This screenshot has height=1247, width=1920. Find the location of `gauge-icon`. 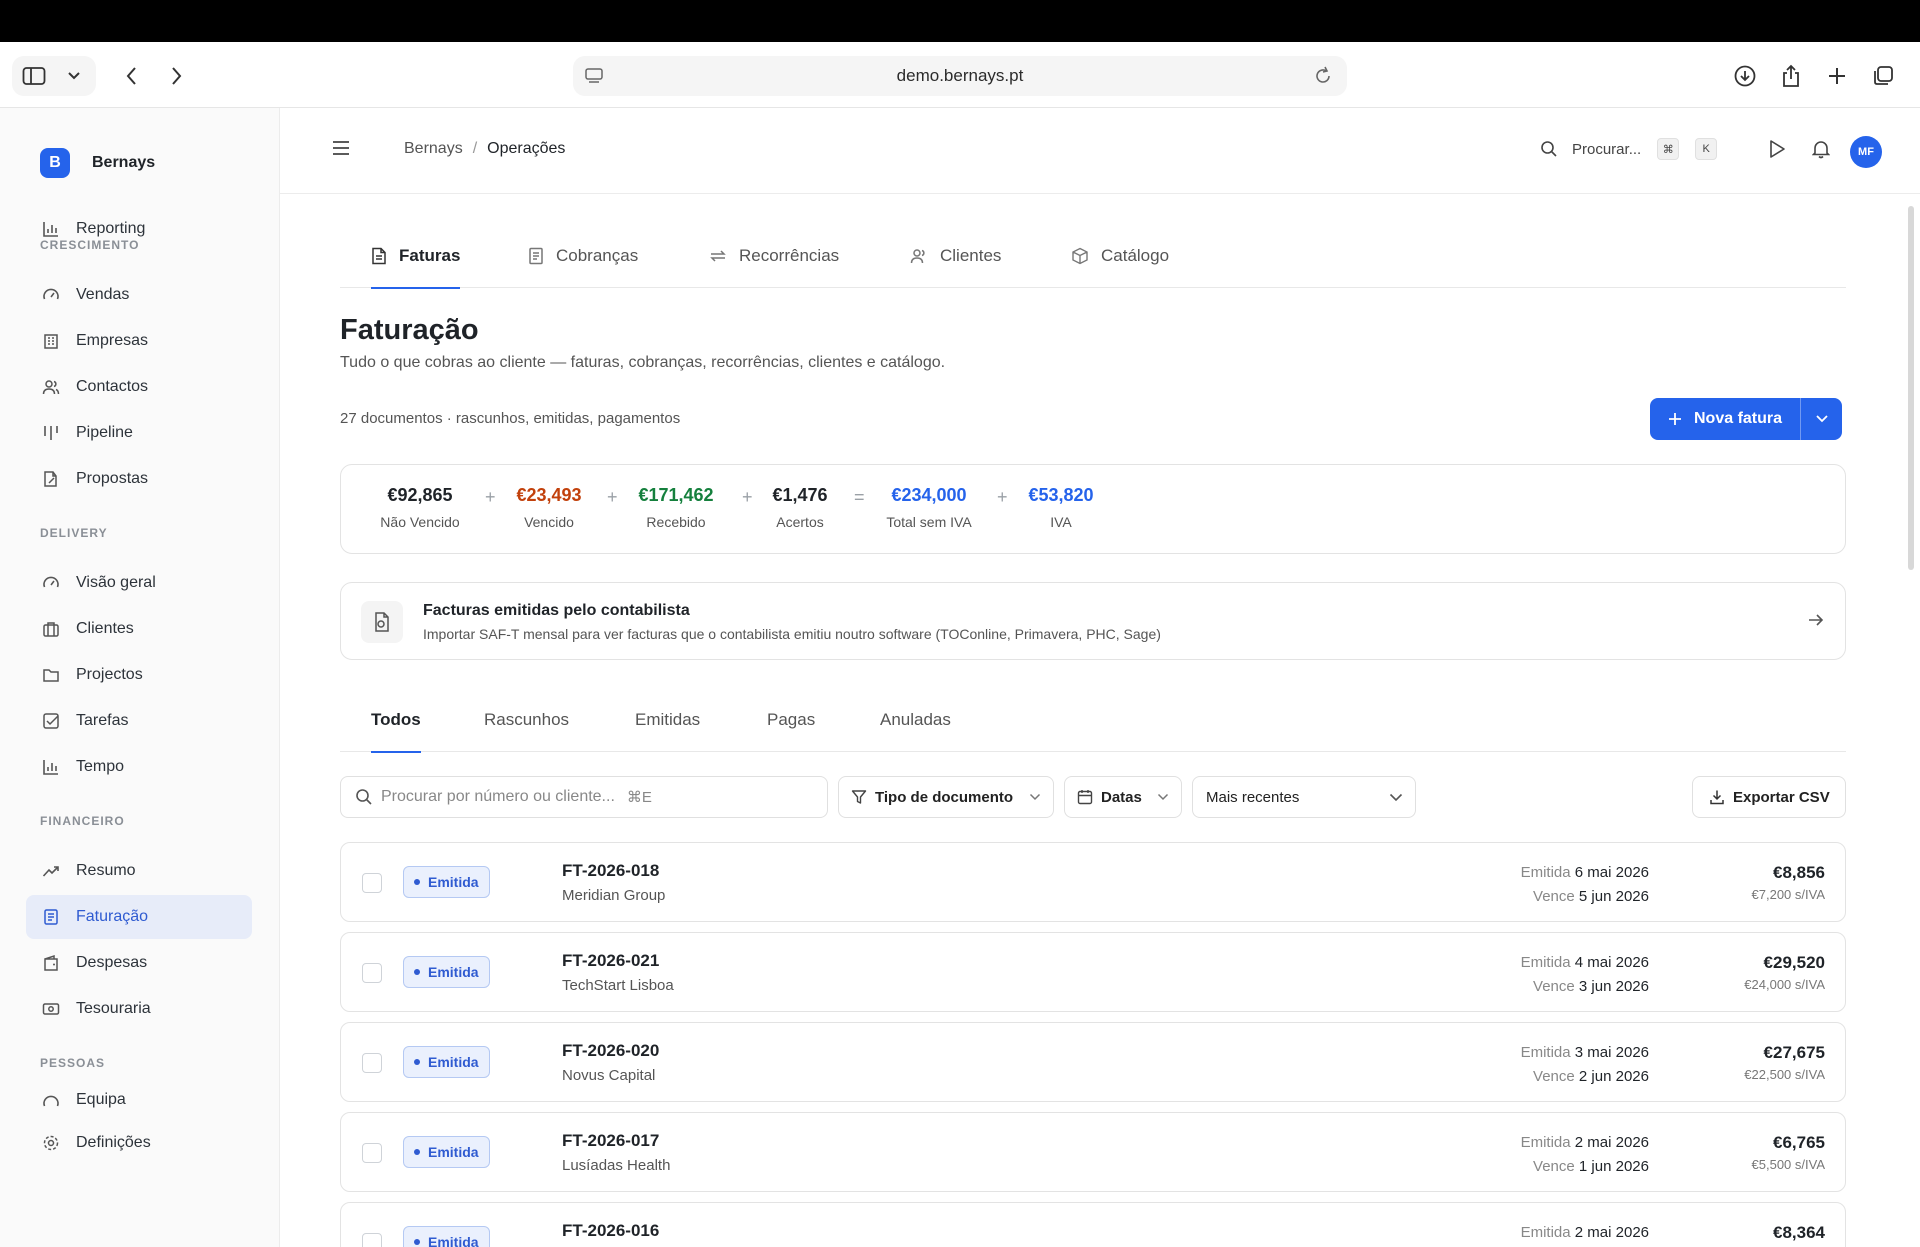

gauge-icon is located at coordinates (51, 295).